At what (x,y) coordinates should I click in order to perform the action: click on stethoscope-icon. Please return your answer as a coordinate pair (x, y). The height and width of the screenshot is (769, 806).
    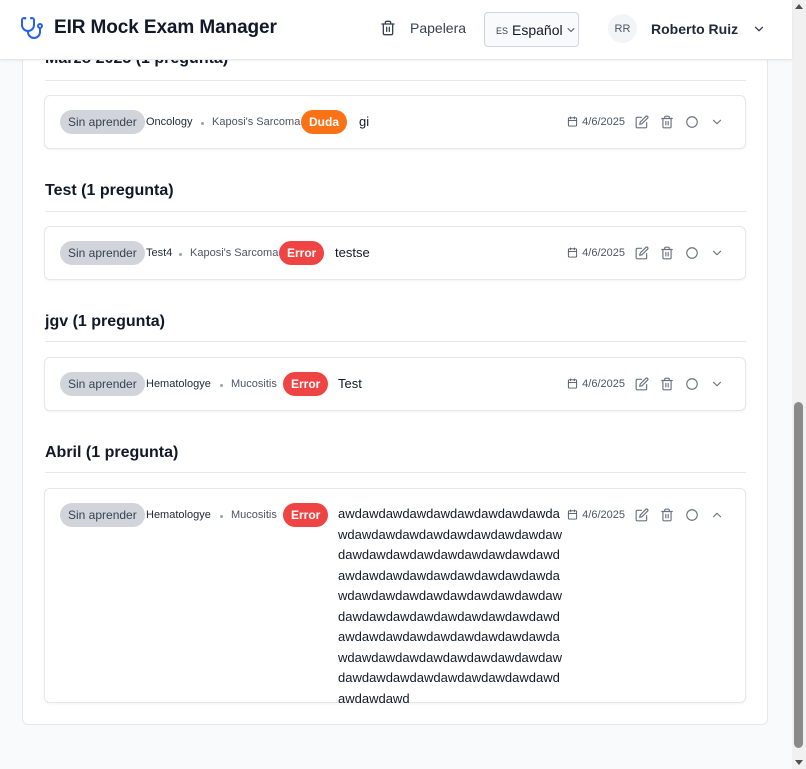
    Looking at the image, I should click on (32, 28).